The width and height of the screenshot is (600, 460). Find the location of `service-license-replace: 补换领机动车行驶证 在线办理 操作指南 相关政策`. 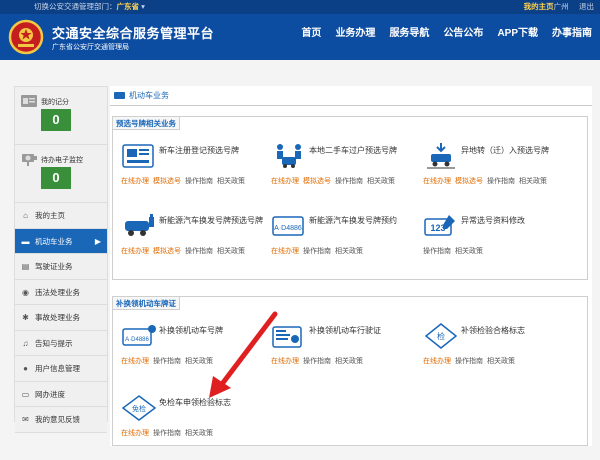

service-license-replace: 补换领机动车行驶证 在线办理 操作指南 相关政策 is located at coordinates (346, 350).